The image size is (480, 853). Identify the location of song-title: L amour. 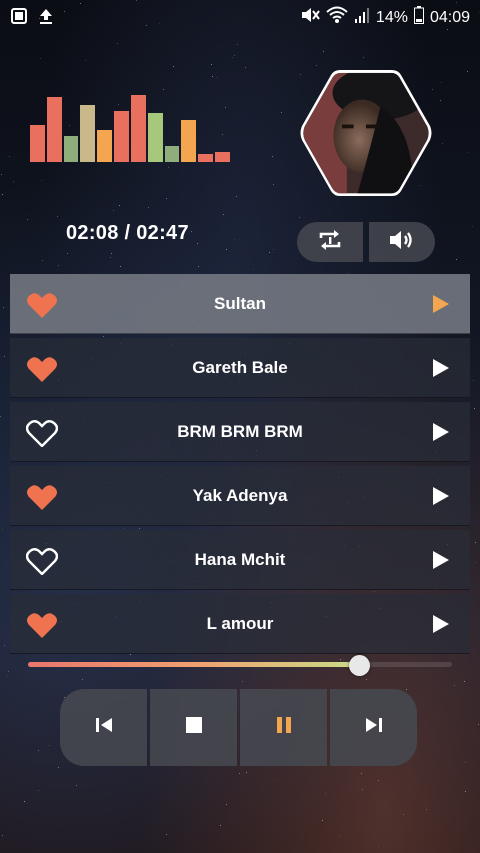
(240, 623).